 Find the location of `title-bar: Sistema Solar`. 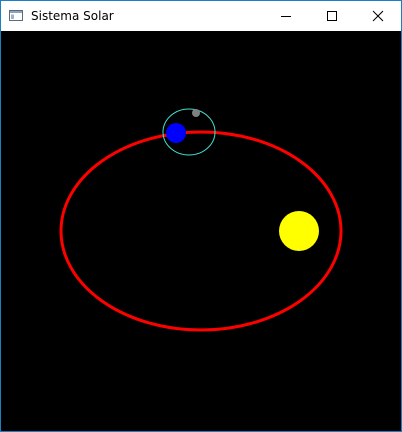

title-bar: Sistema Solar is located at coordinates (201, 16).